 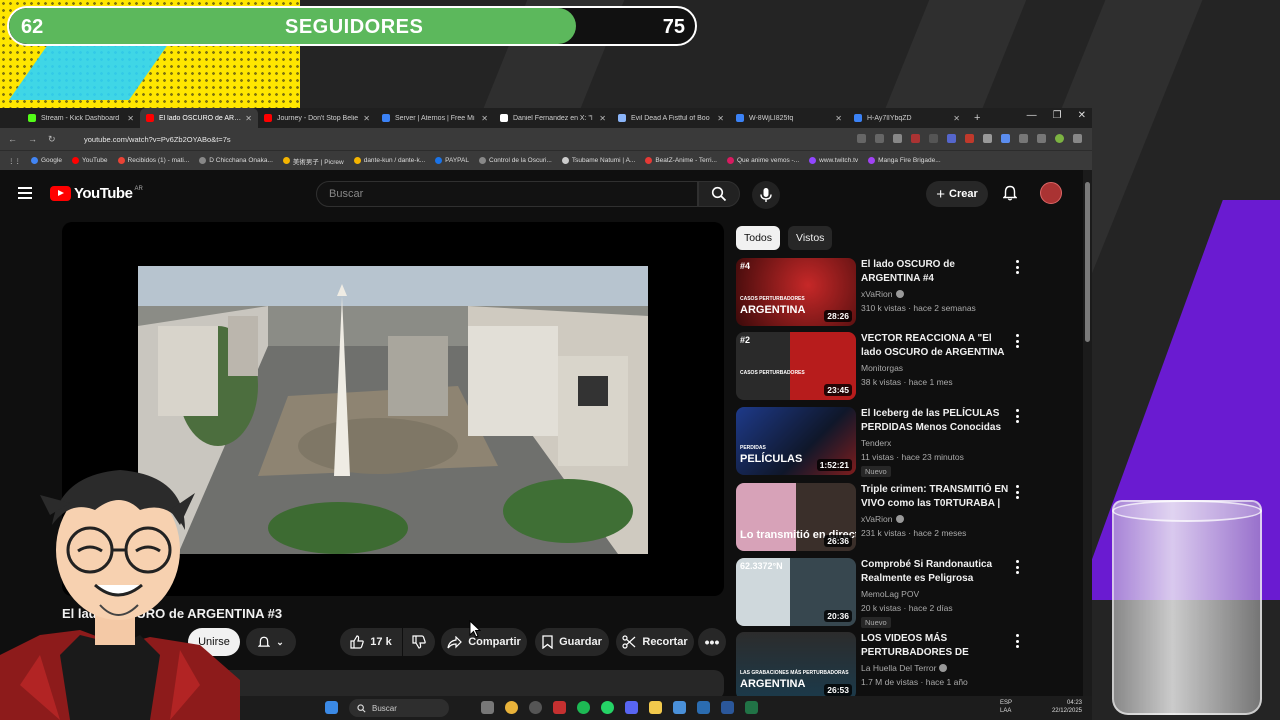 What do you see at coordinates (89, 161) in the screenshot?
I see `bookmark-item: YouTube` at bounding box center [89, 161].